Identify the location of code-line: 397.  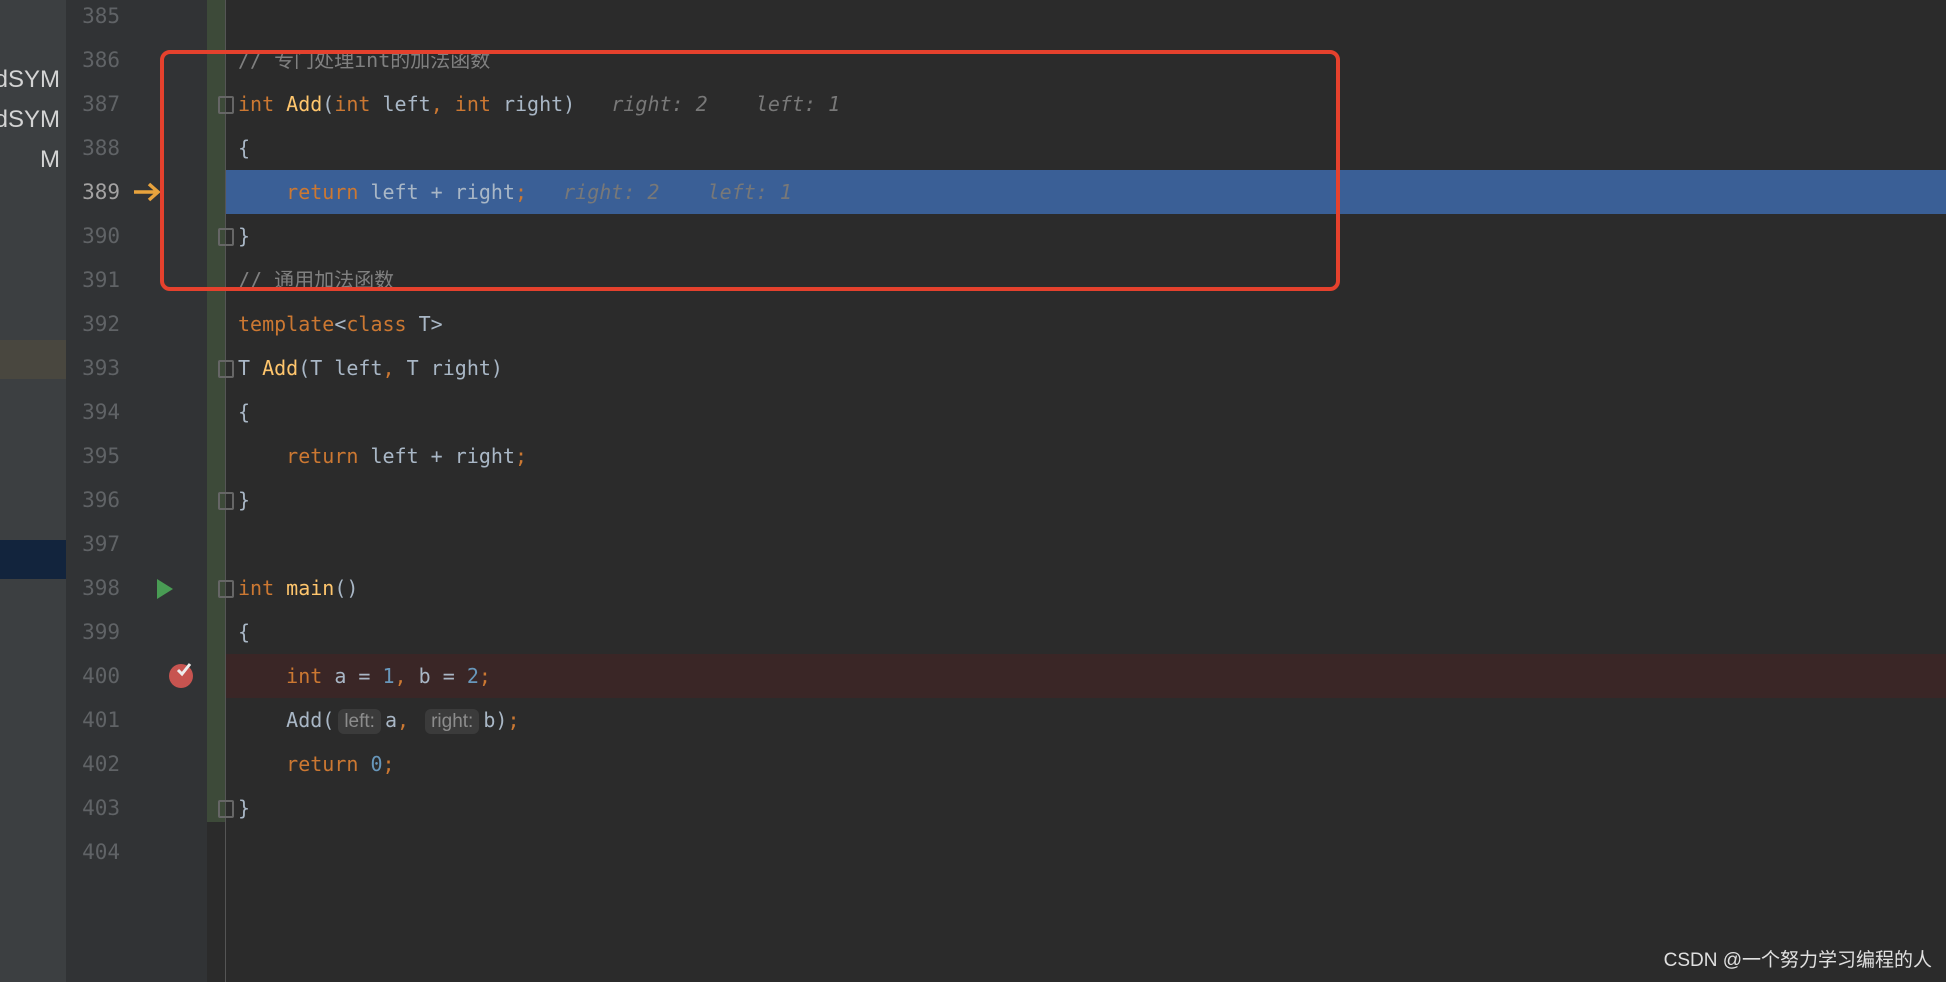
(973, 544).